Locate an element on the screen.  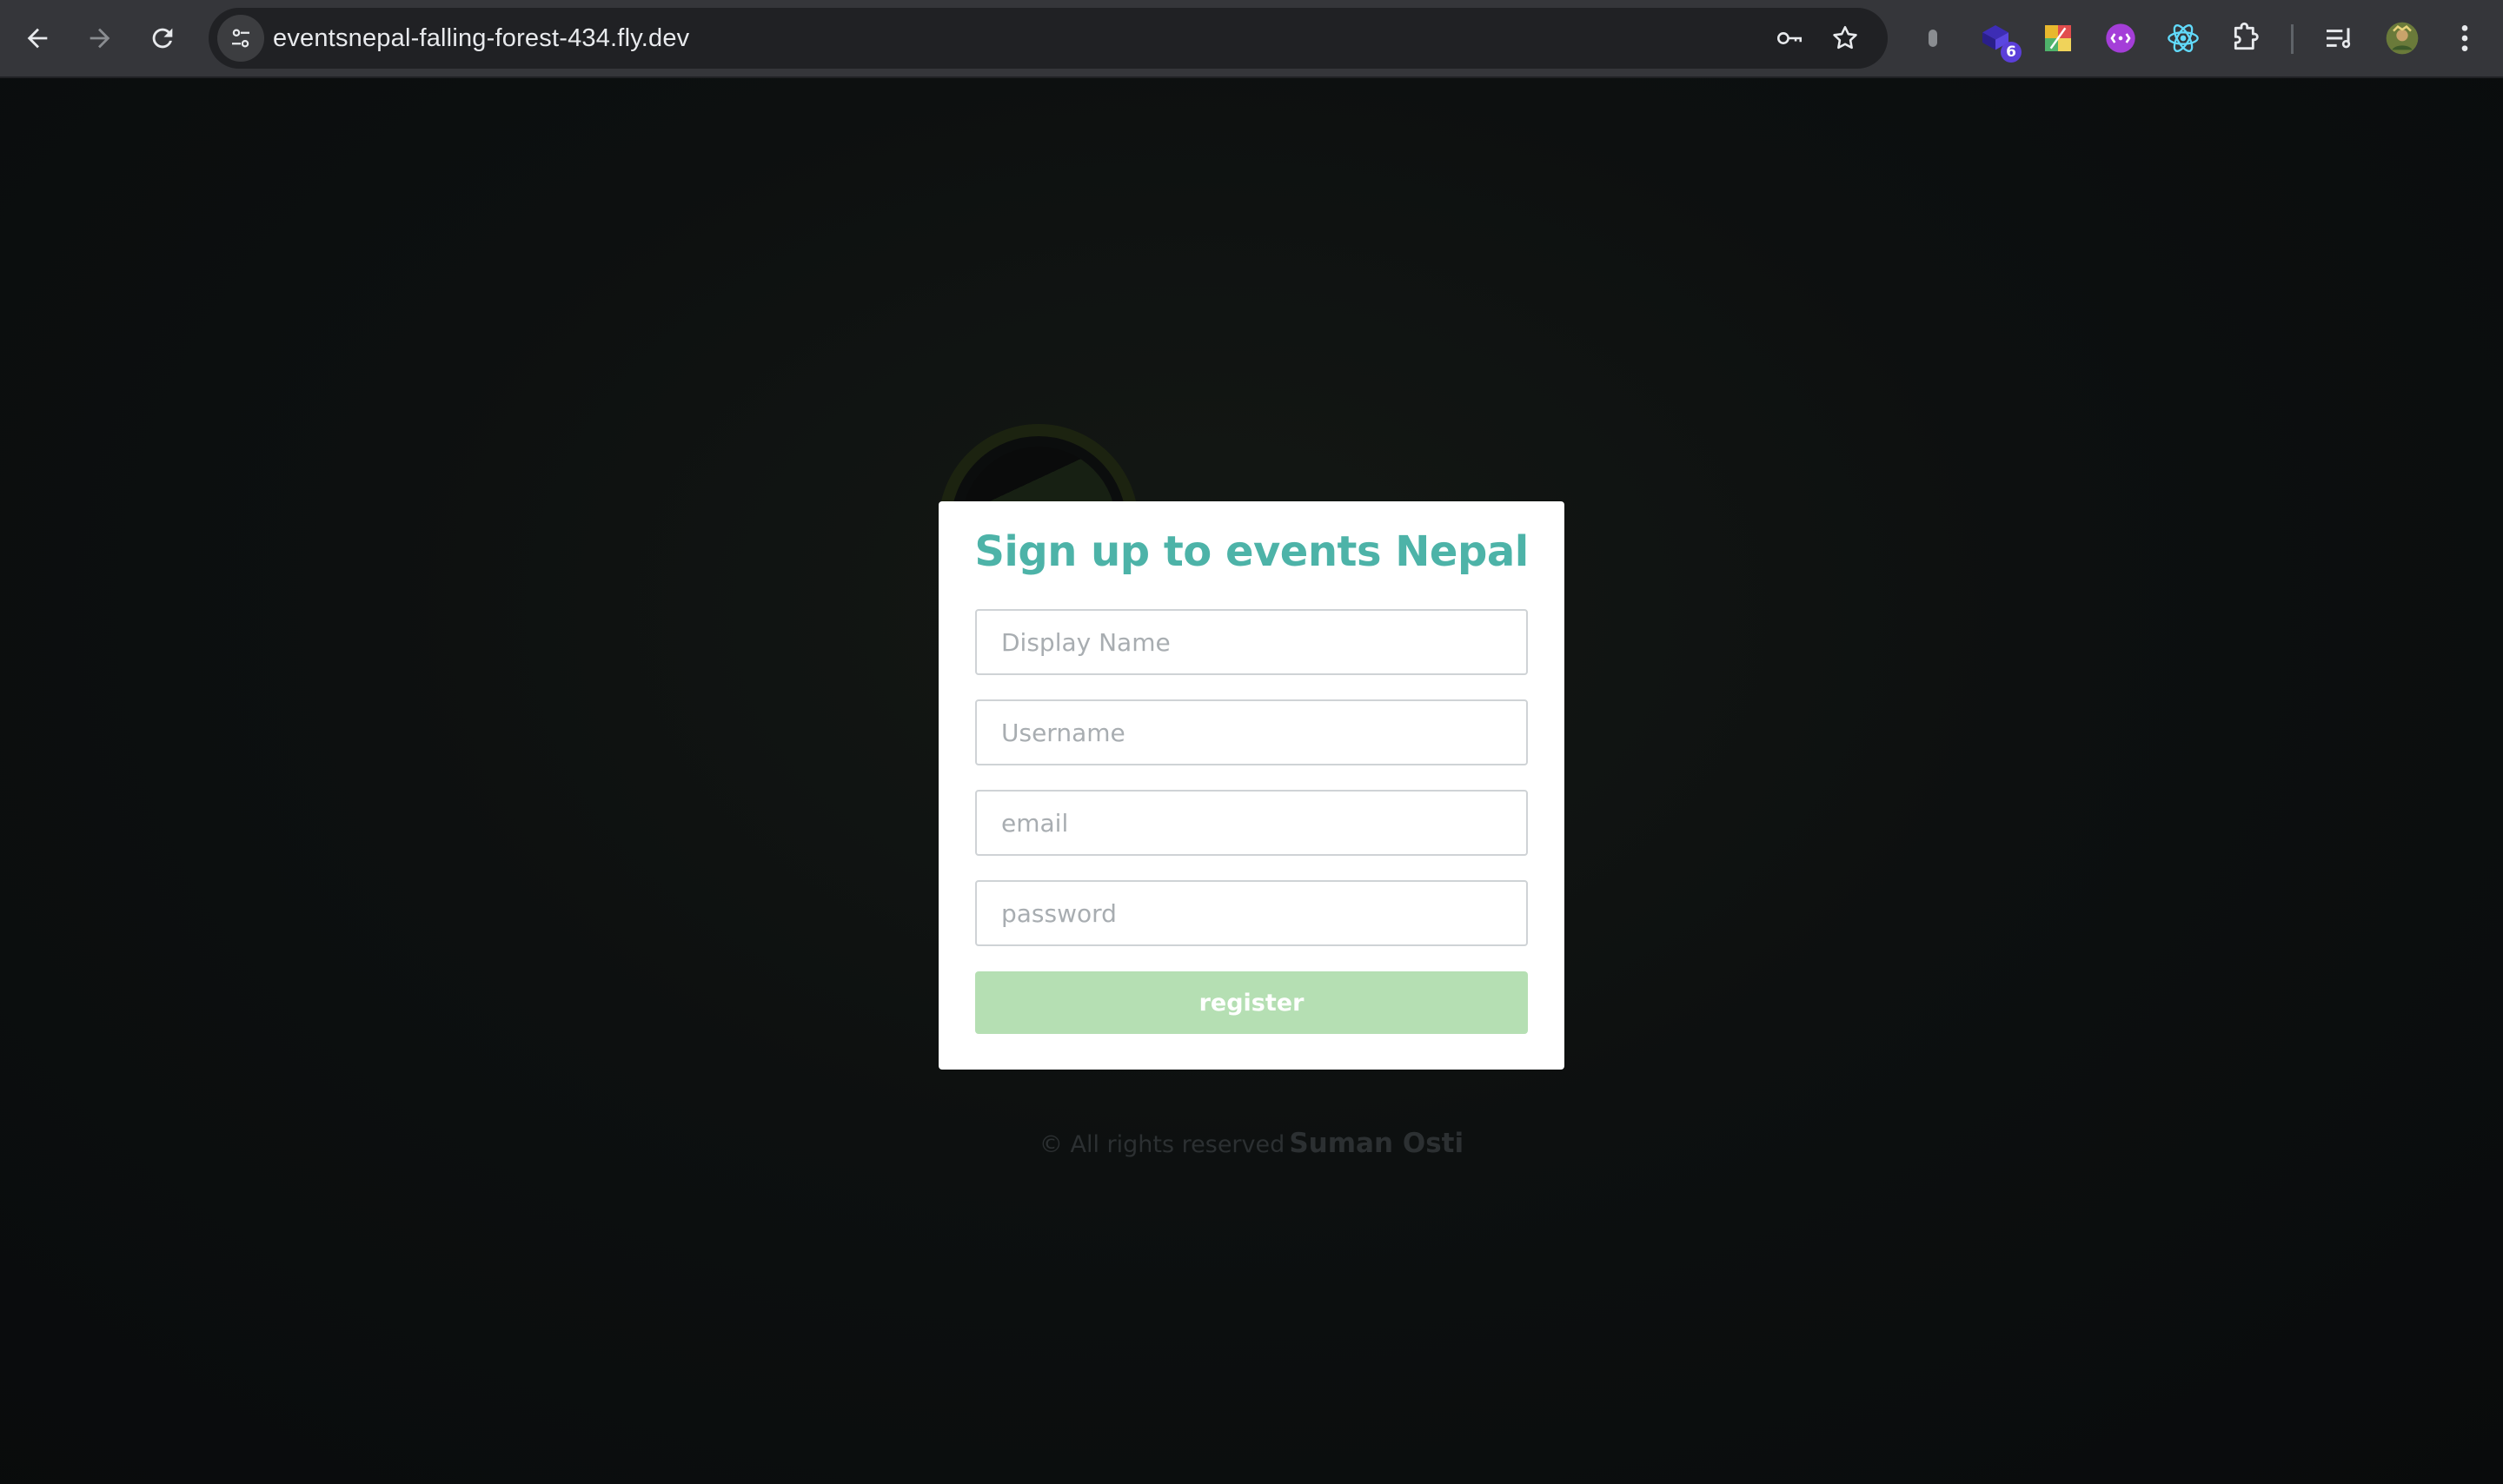
url-text: eventsnepal-falling-forest-434.fly.dev is located at coordinates (481, 38).